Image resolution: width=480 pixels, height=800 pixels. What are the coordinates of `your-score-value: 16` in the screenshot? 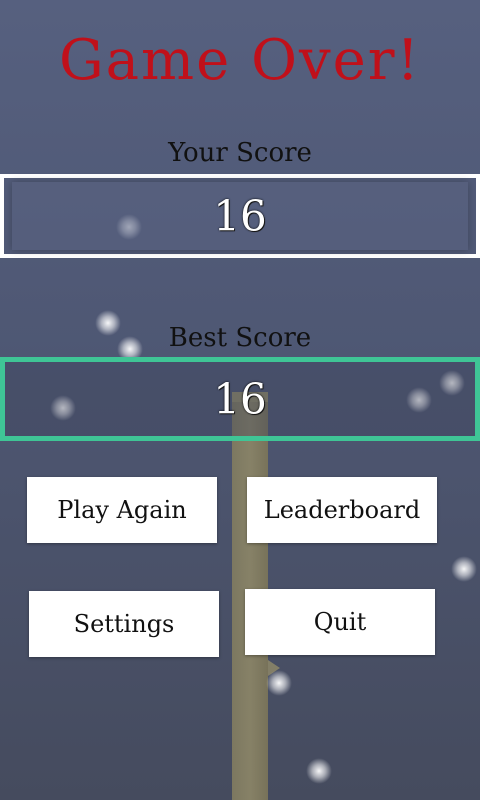 It's located at (240, 216).